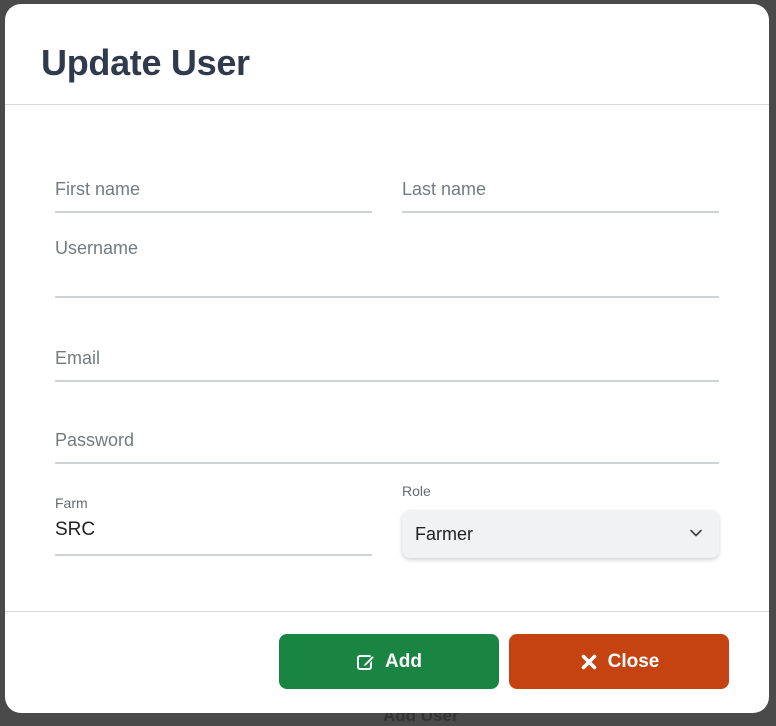  What do you see at coordinates (213, 189) in the screenshot?
I see `first-name-input` at bounding box center [213, 189].